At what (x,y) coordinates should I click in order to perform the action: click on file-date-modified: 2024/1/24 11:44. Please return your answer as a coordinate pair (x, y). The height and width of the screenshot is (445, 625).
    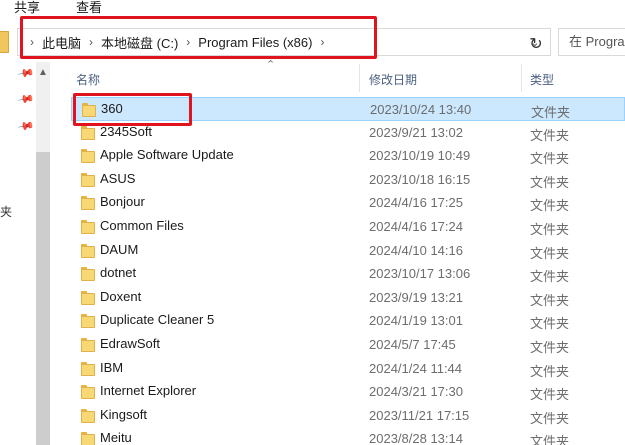
    Looking at the image, I should click on (416, 368).